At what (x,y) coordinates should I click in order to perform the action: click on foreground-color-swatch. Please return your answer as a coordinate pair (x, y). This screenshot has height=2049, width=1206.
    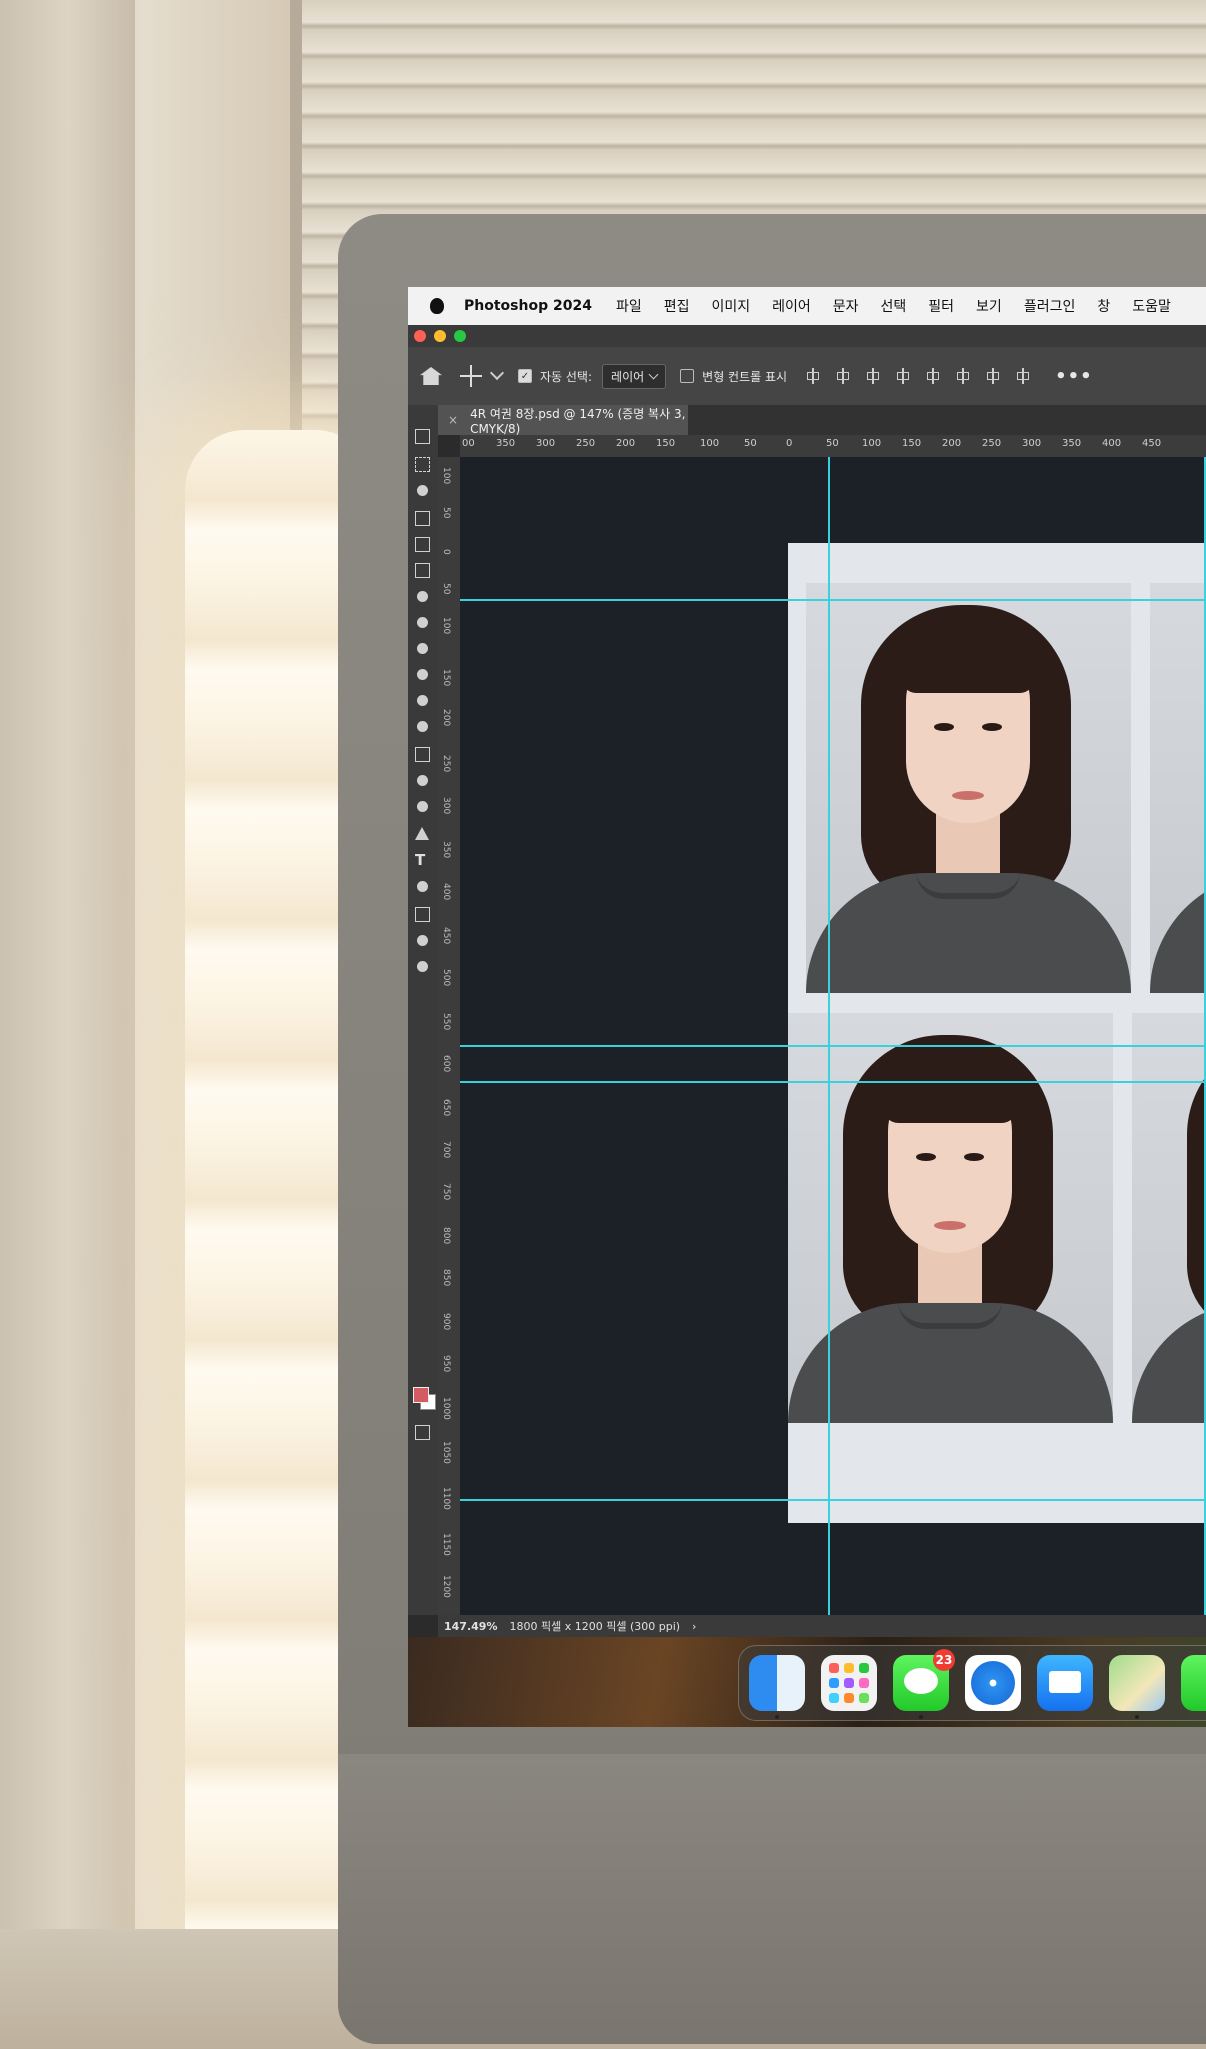
    Looking at the image, I should click on (421, 1395).